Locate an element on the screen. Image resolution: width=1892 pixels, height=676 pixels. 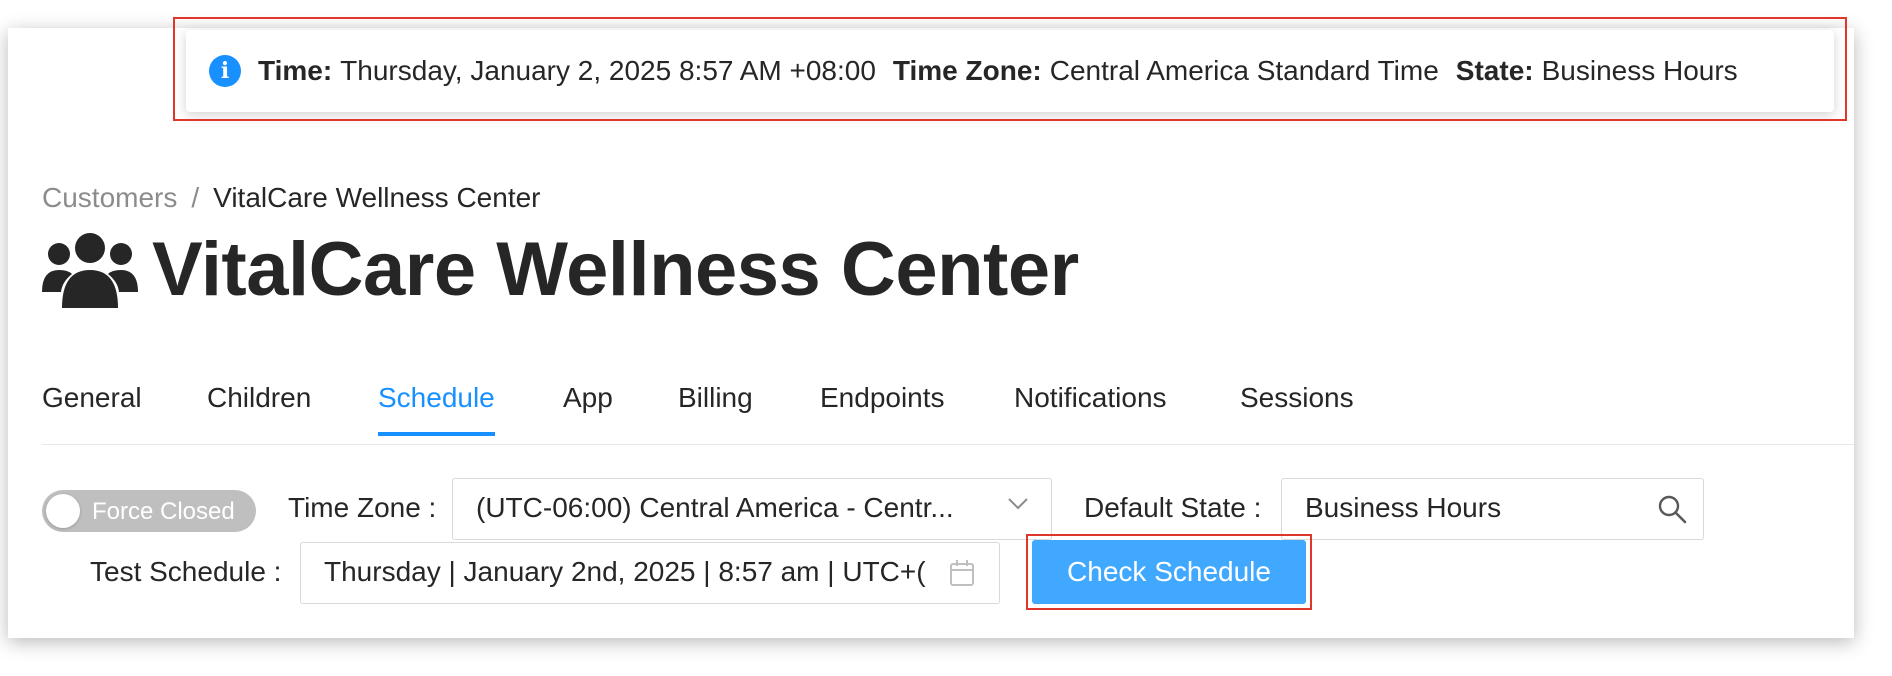
default-state-field-label: Default State : is located at coordinates (1173, 507).